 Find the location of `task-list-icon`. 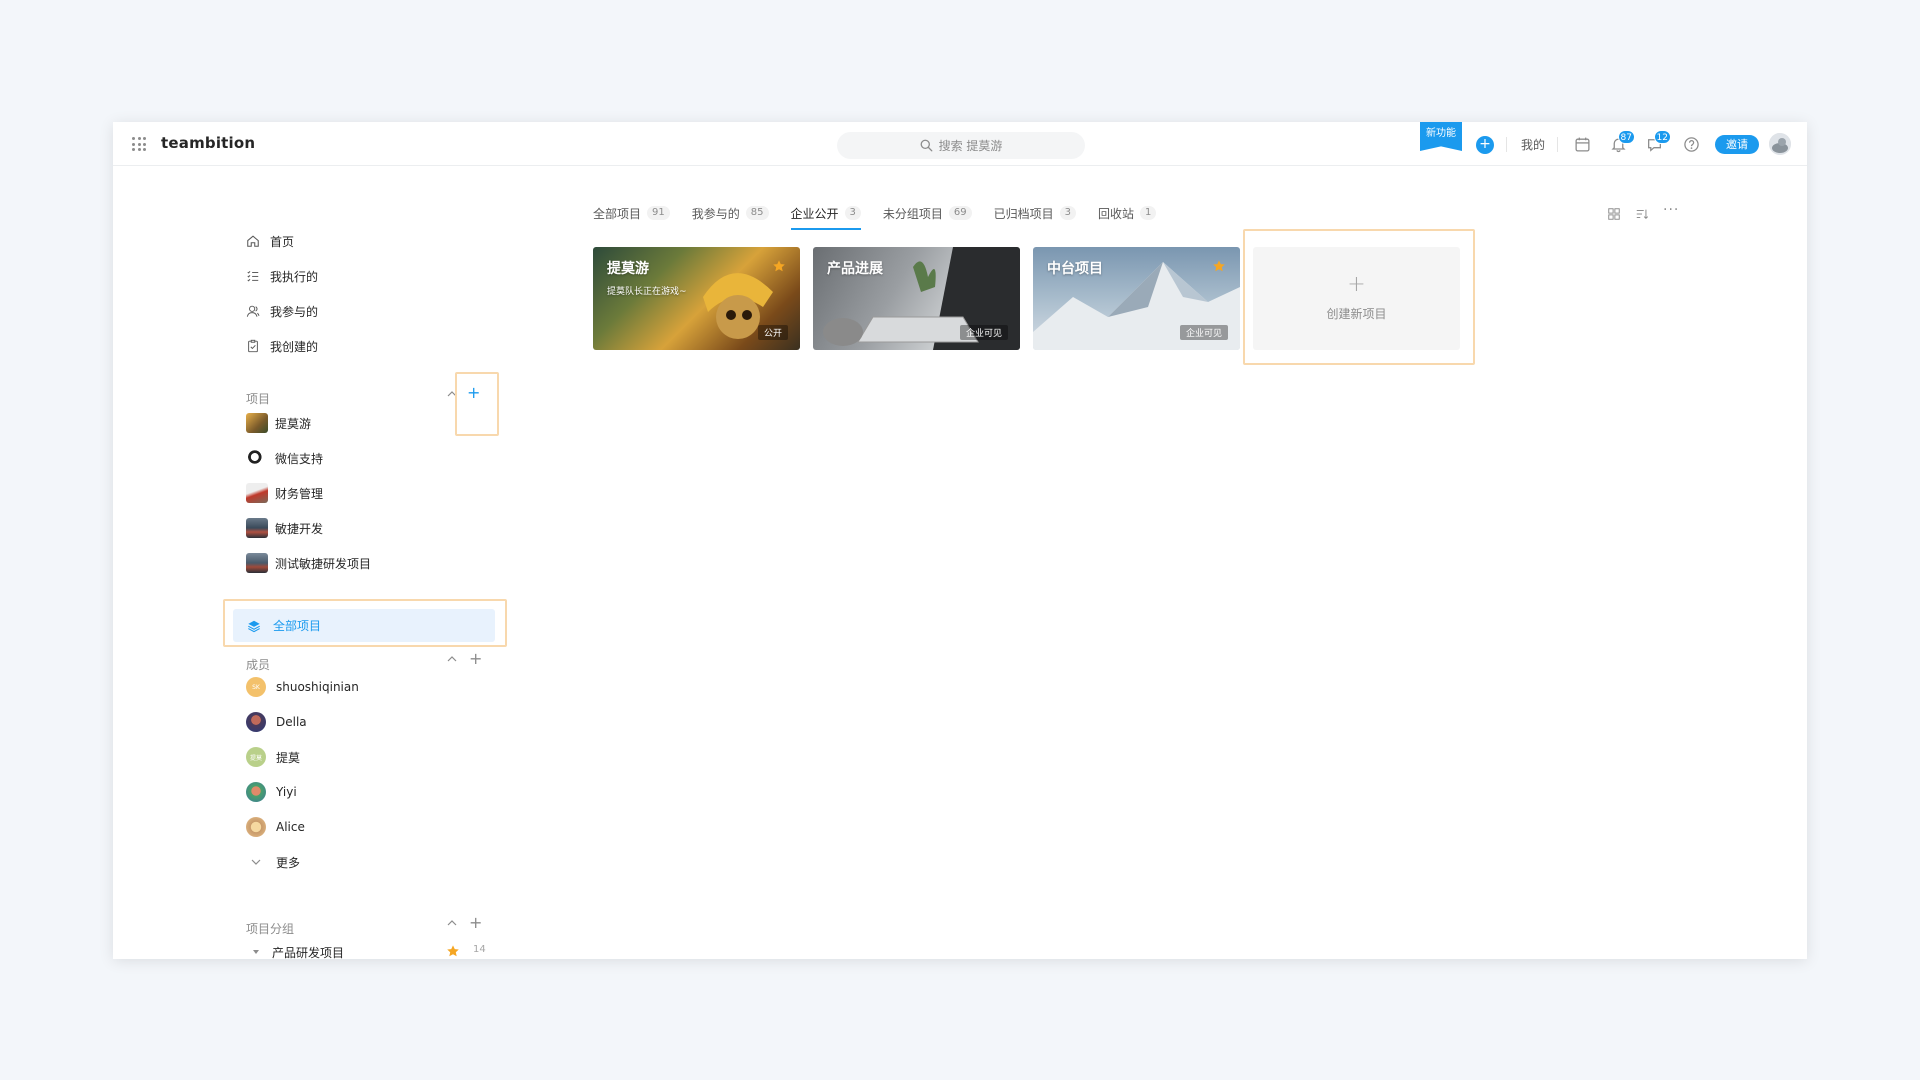

task-list-icon is located at coordinates (253, 276).